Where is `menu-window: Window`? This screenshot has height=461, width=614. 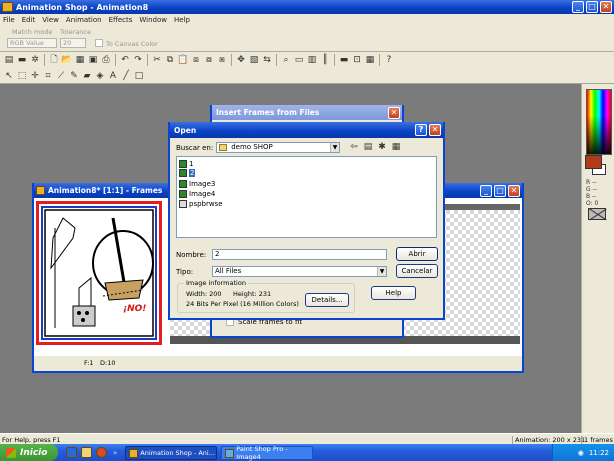
menu-window: Window is located at coordinates (153, 20).